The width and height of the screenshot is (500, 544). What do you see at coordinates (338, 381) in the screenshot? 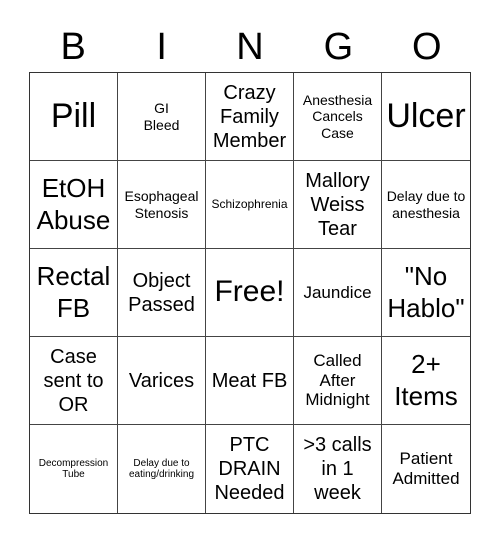
I see `bingo-cell: Called After Midnight` at bounding box center [338, 381].